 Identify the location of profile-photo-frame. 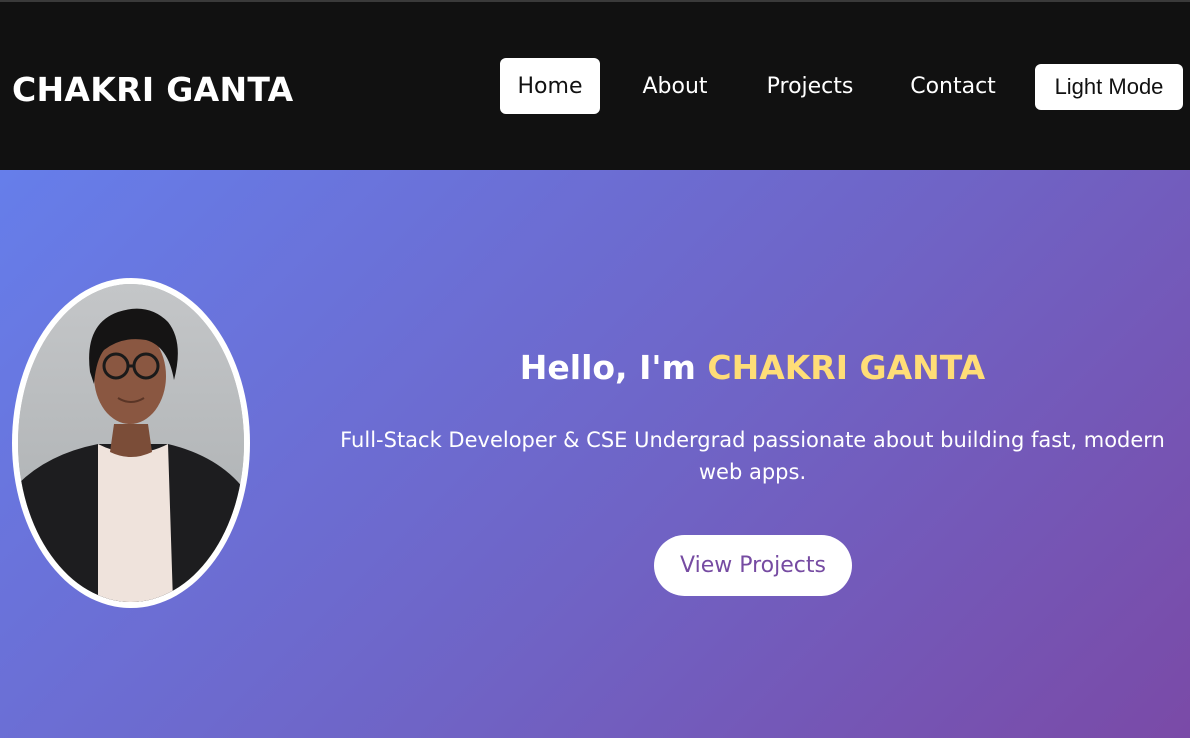
(131, 443).